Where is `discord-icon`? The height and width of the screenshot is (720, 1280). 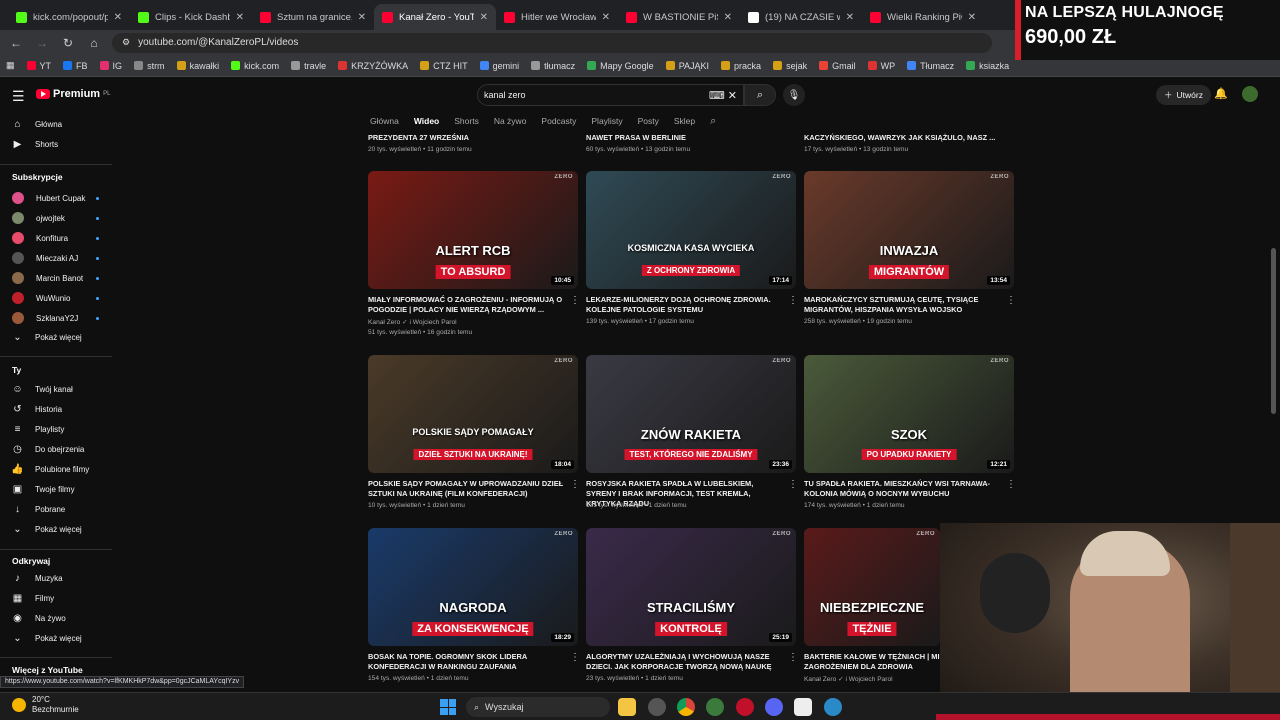
discord-icon is located at coordinates (774, 707).